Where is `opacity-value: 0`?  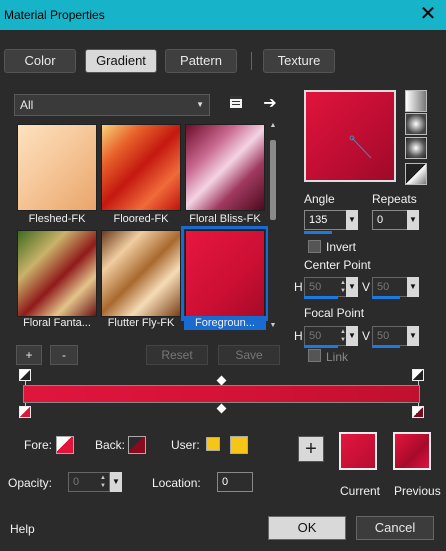 opacity-value: 0 is located at coordinates (76, 482).